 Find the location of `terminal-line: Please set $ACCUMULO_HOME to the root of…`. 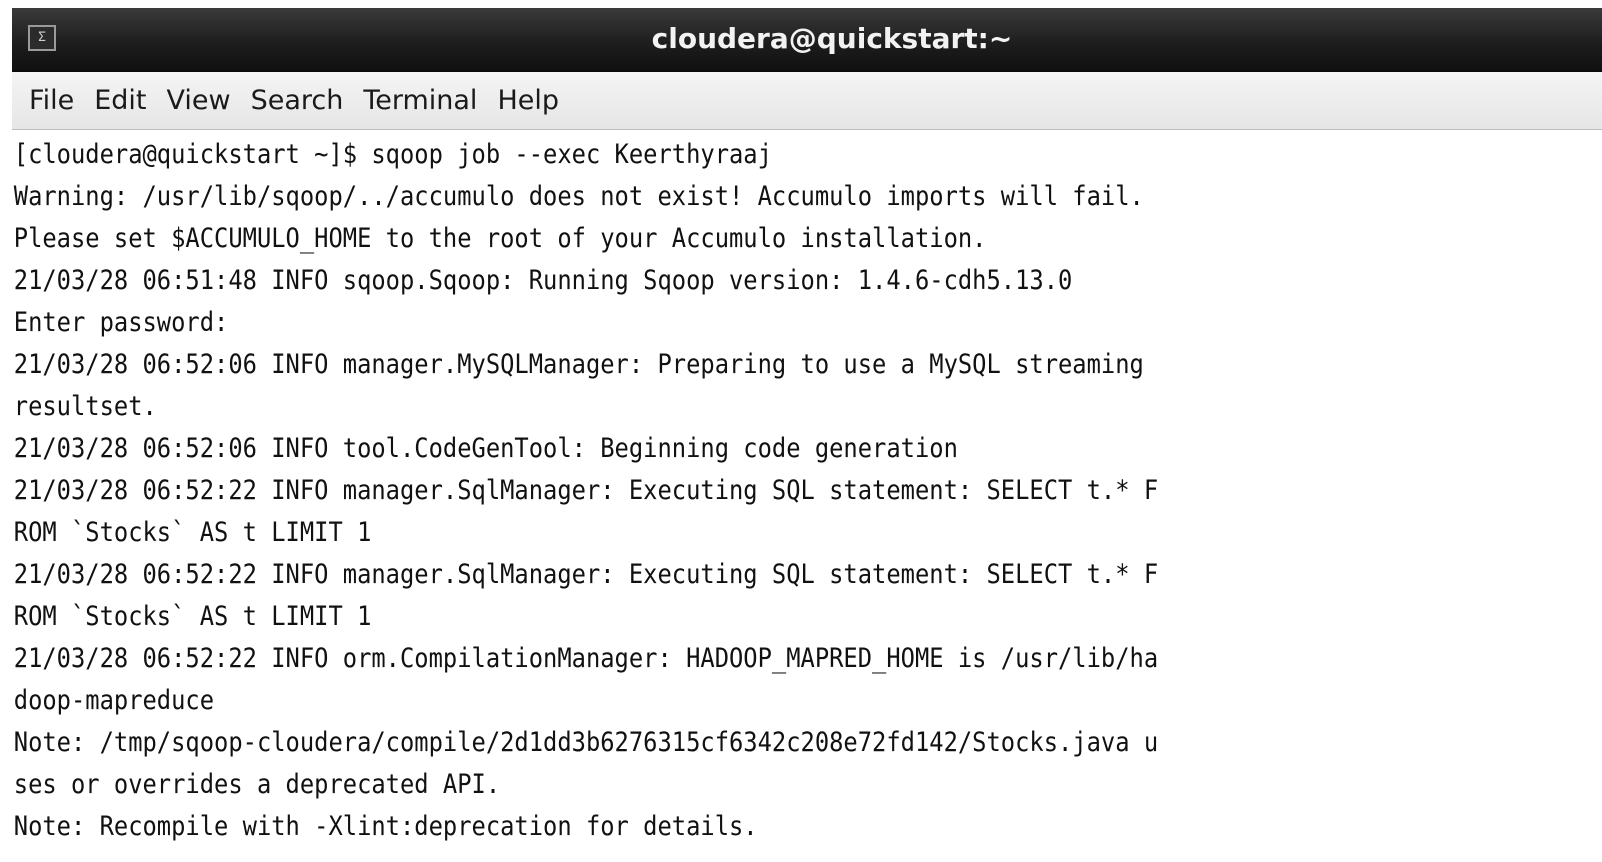

terminal-line: Please set $ACCUMULO_HOME to the root of… is located at coordinates (500, 238).